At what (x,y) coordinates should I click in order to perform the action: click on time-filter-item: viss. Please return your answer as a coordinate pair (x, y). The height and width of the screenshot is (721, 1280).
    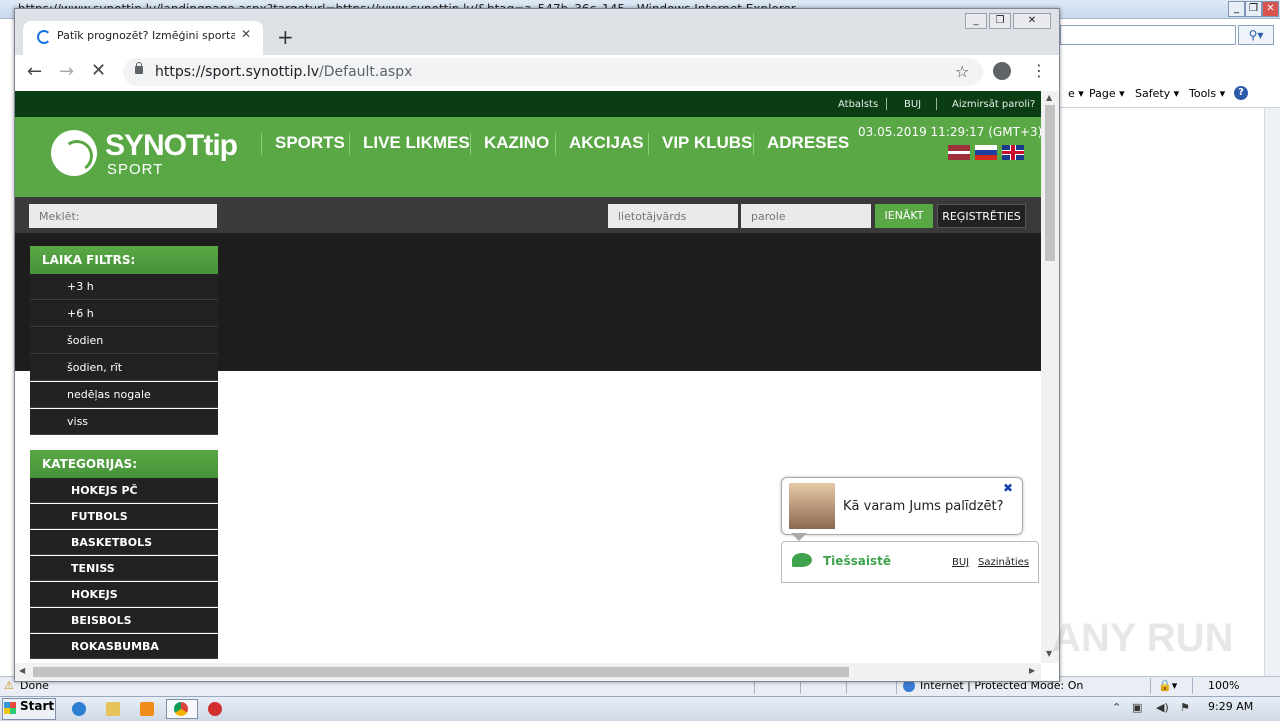
    Looking at the image, I should click on (124, 422).